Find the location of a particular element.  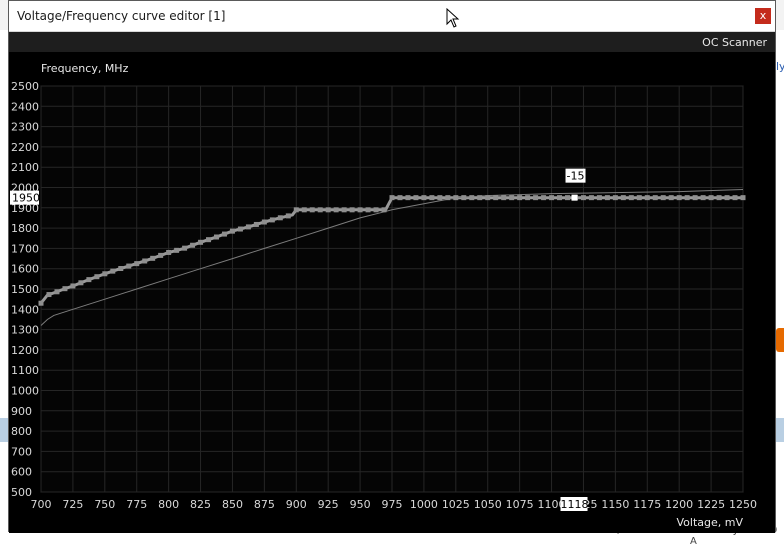

background-link: ly is located at coordinates (780, 66).